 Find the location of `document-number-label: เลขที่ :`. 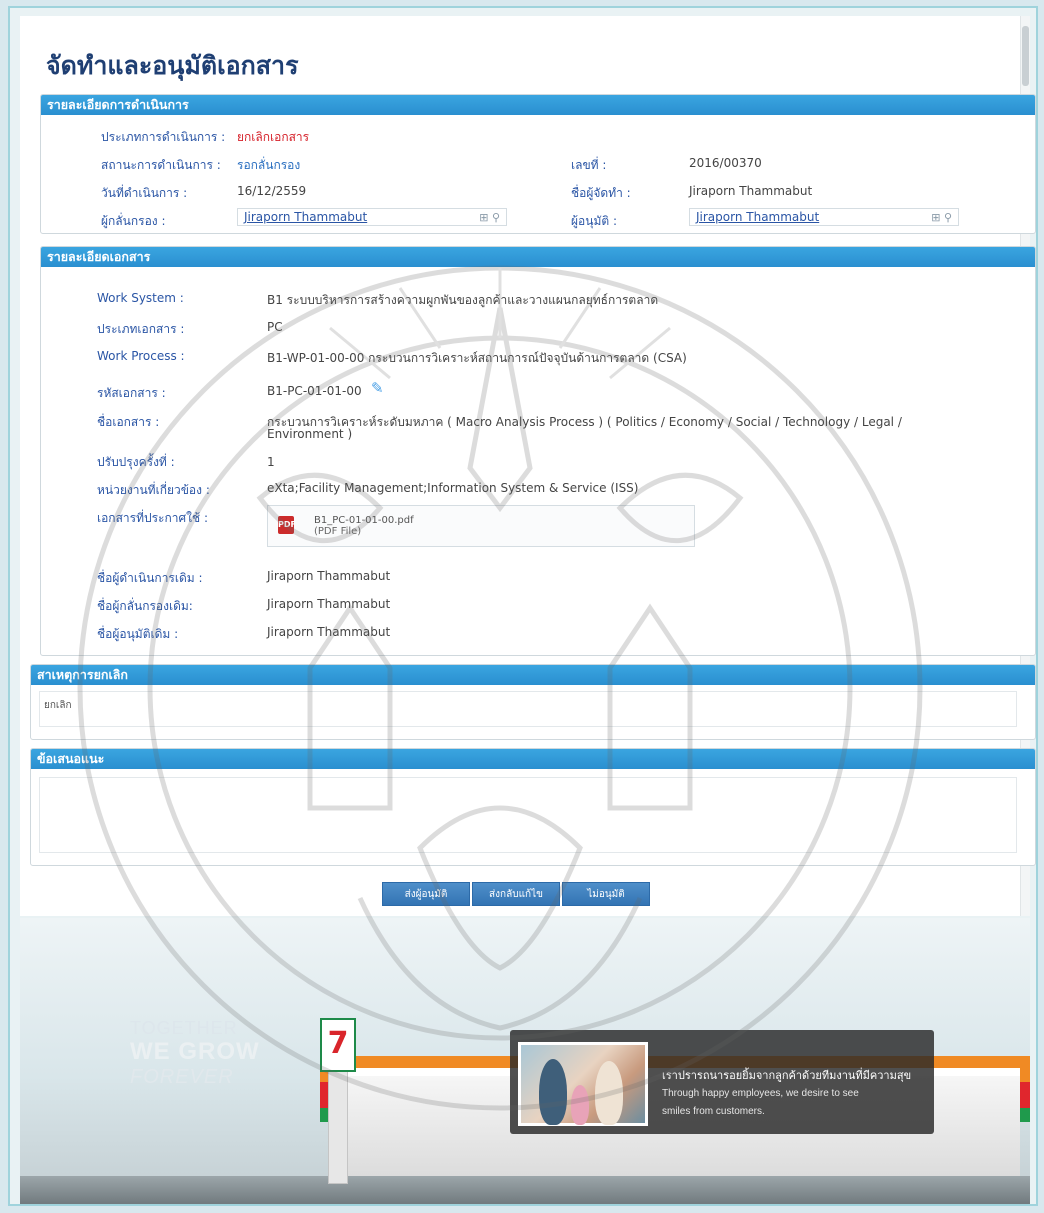

document-number-label: เลขที่ : is located at coordinates (589, 165).